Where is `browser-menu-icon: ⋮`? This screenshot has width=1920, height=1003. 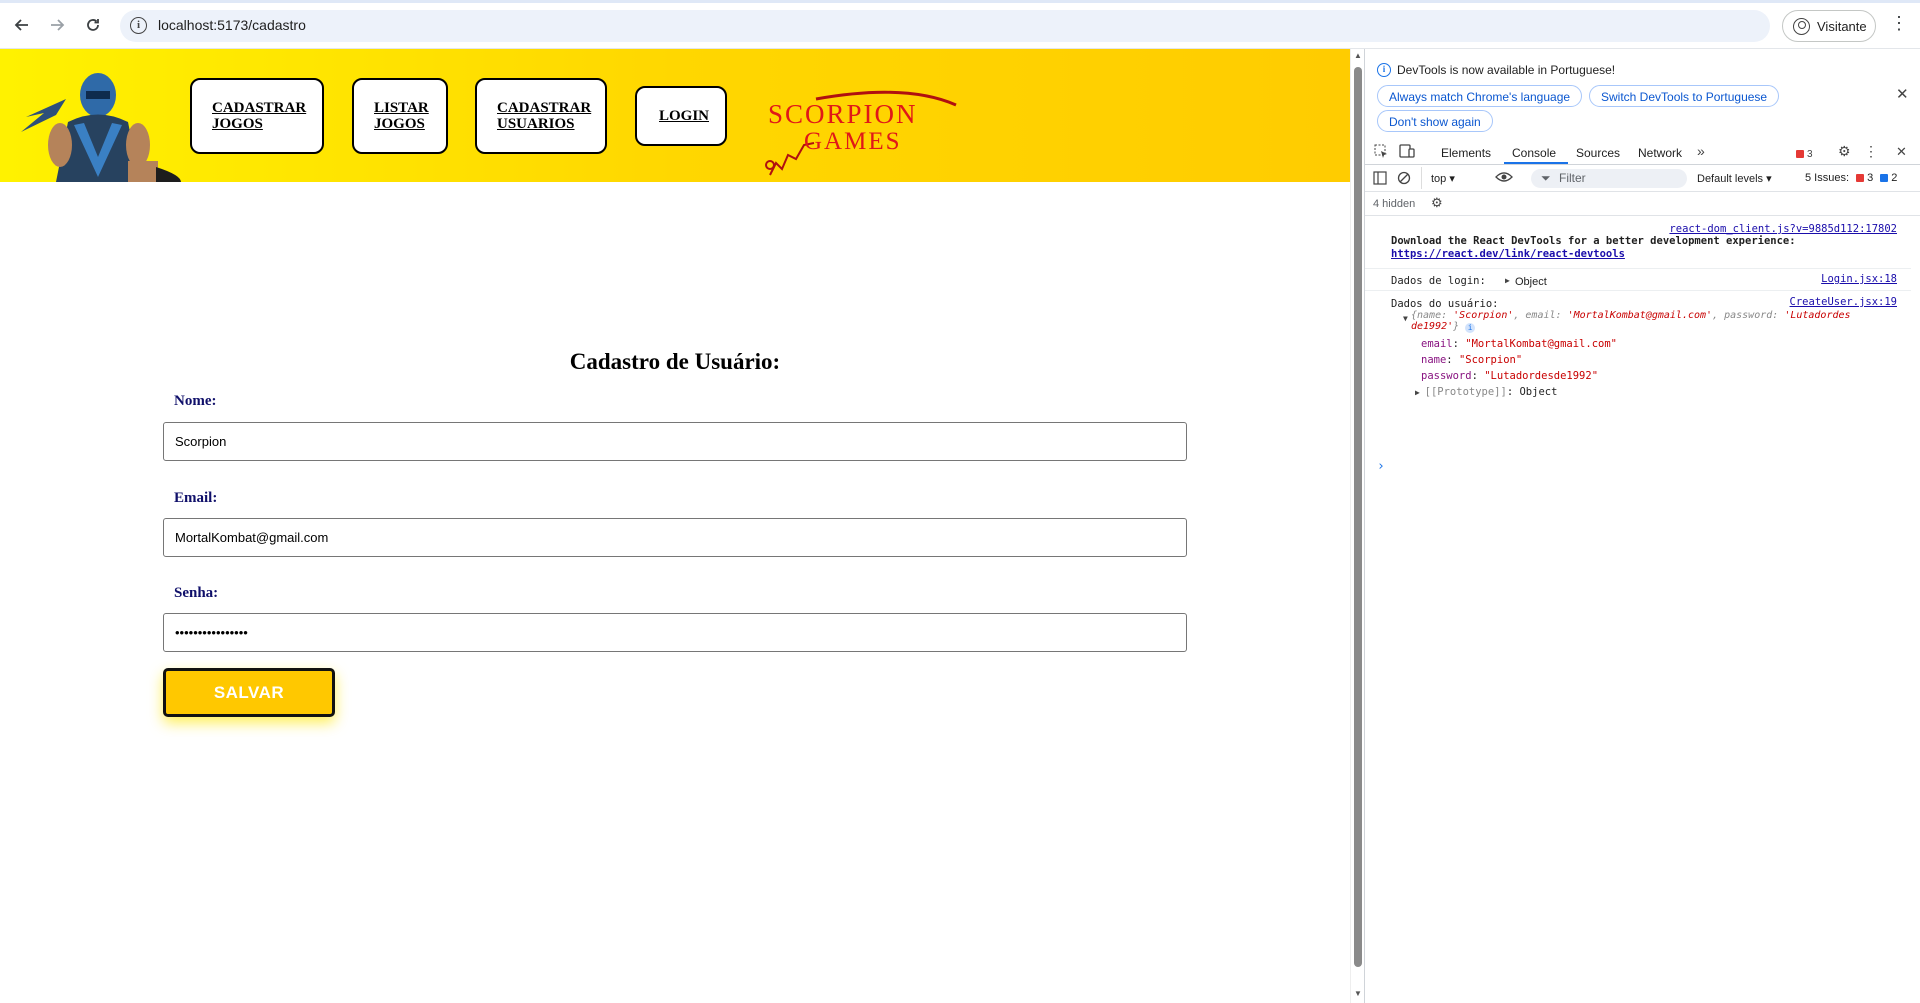 browser-menu-icon: ⋮ is located at coordinates (1899, 23).